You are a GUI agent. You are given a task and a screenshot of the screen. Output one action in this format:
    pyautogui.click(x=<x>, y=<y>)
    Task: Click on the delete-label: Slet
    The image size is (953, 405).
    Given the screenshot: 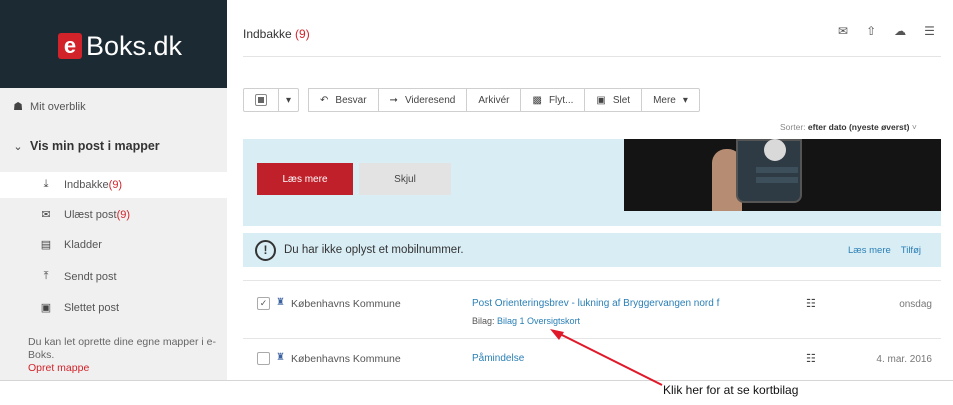 What is the action you would take?
    pyautogui.click(x=621, y=100)
    